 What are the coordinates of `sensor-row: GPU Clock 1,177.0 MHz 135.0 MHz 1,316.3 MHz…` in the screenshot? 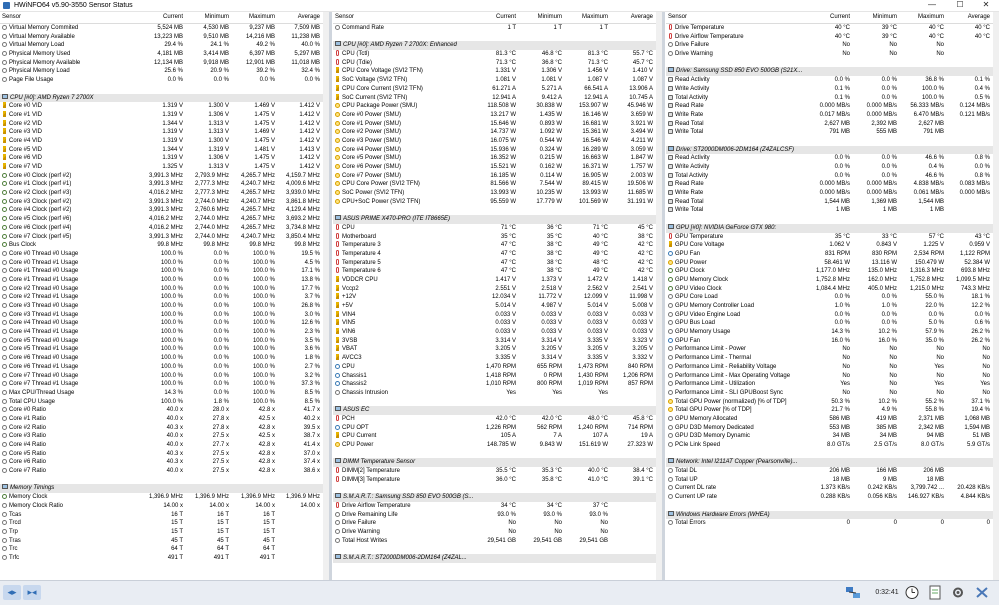 It's located at (829, 271).